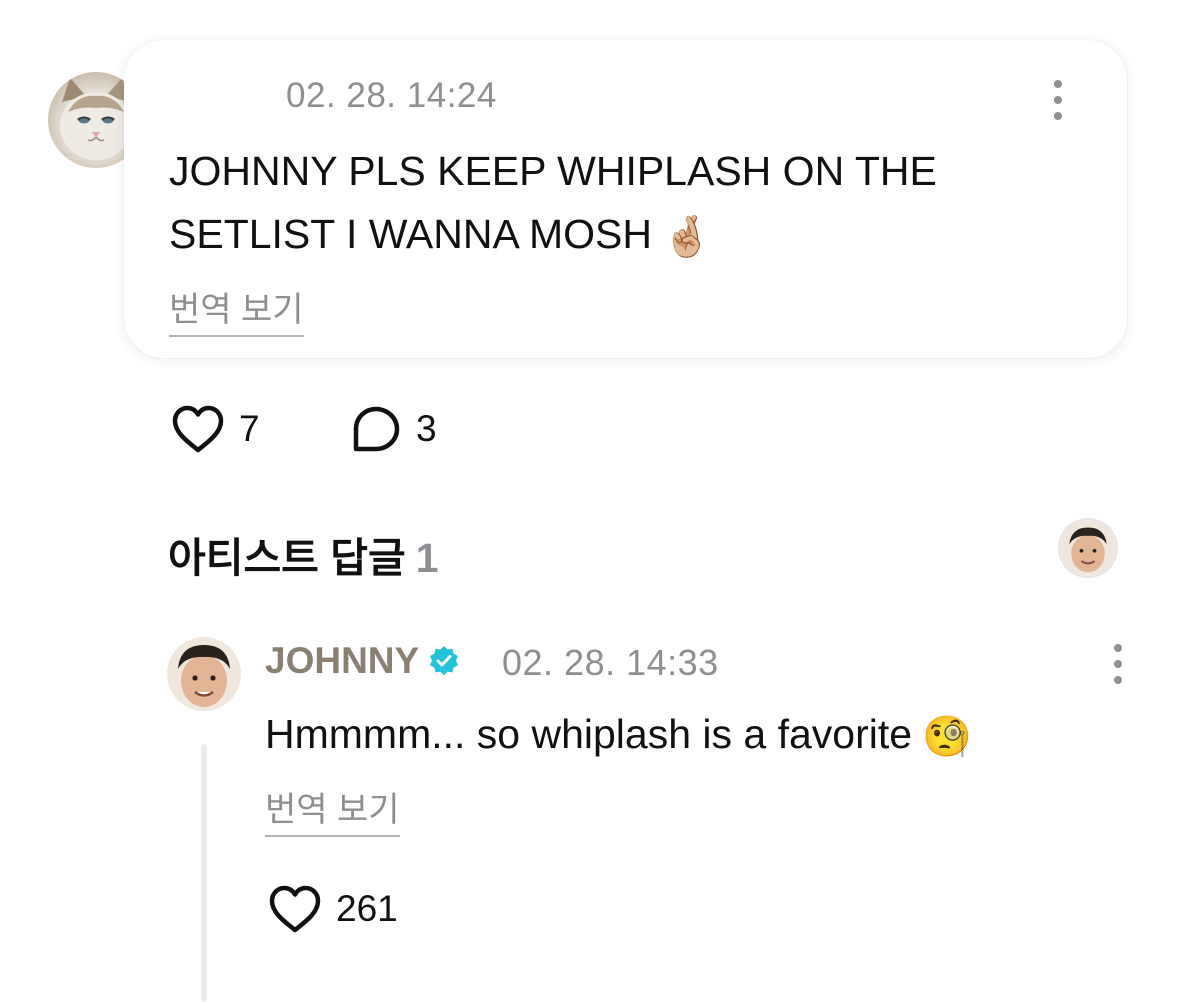  Describe the element at coordinates (236, 309) in the screenshot. I see `comment-translate-link: 번역 보기` at that location.